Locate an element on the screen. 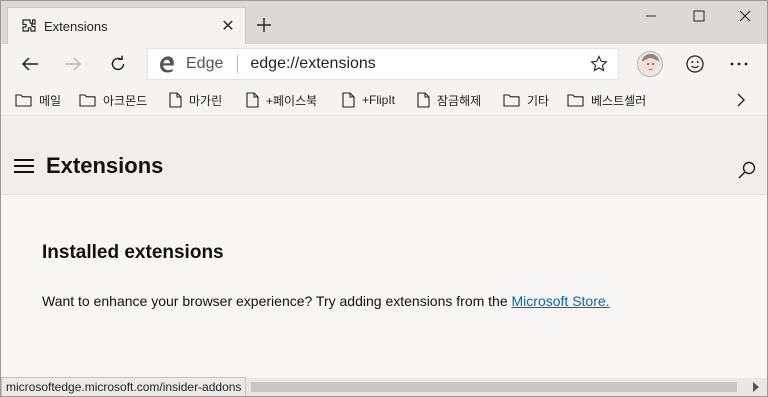 Image resolution: width=768 pixels, height=397 pixels. favorite-folder-akmond: 아크몬드 is located at coordinates (113, 100).